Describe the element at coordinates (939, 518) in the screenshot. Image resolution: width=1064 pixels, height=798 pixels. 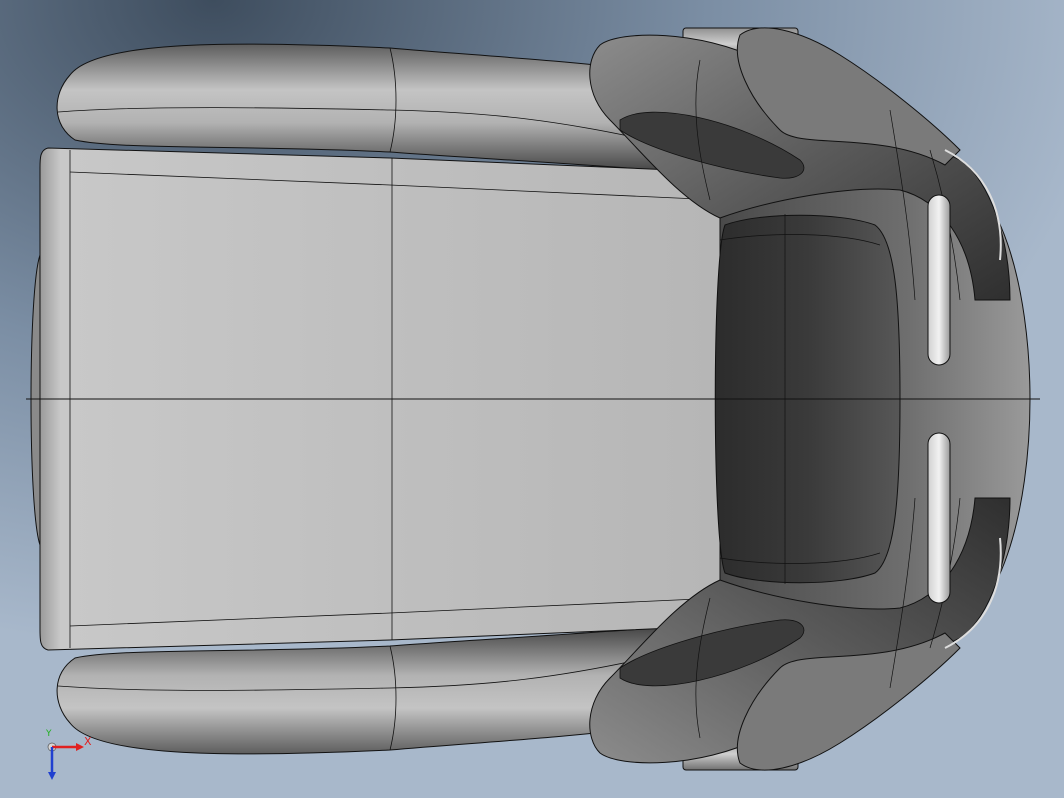
I see `lower-harness-slot` at that location.